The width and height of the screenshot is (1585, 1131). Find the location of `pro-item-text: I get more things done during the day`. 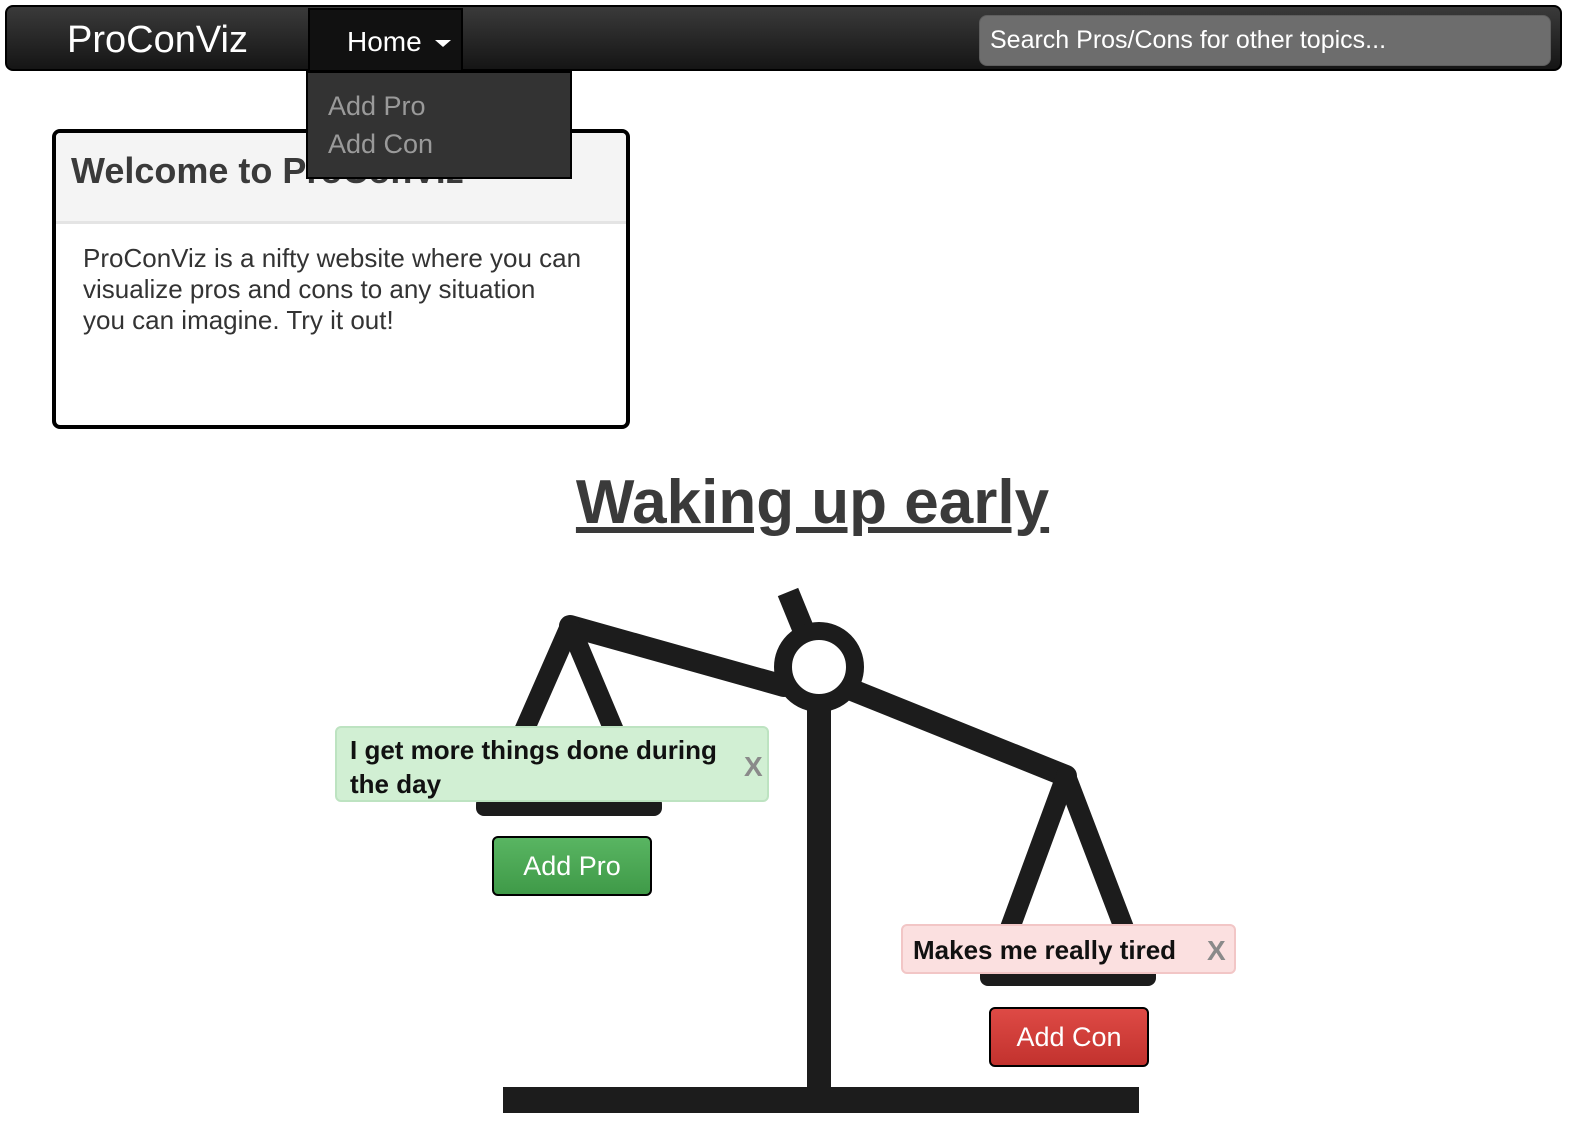

pro-item-text: I get more things done during the day is located at coordinates (533, 767).